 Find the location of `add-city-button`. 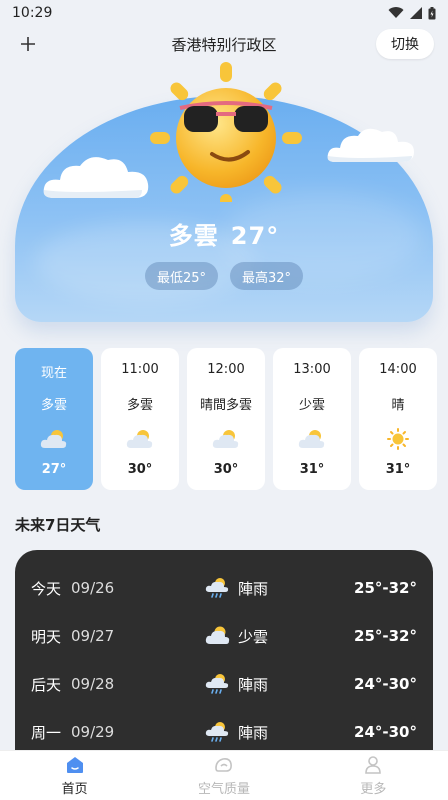

add-city-button is located at coordinates (28, 44).